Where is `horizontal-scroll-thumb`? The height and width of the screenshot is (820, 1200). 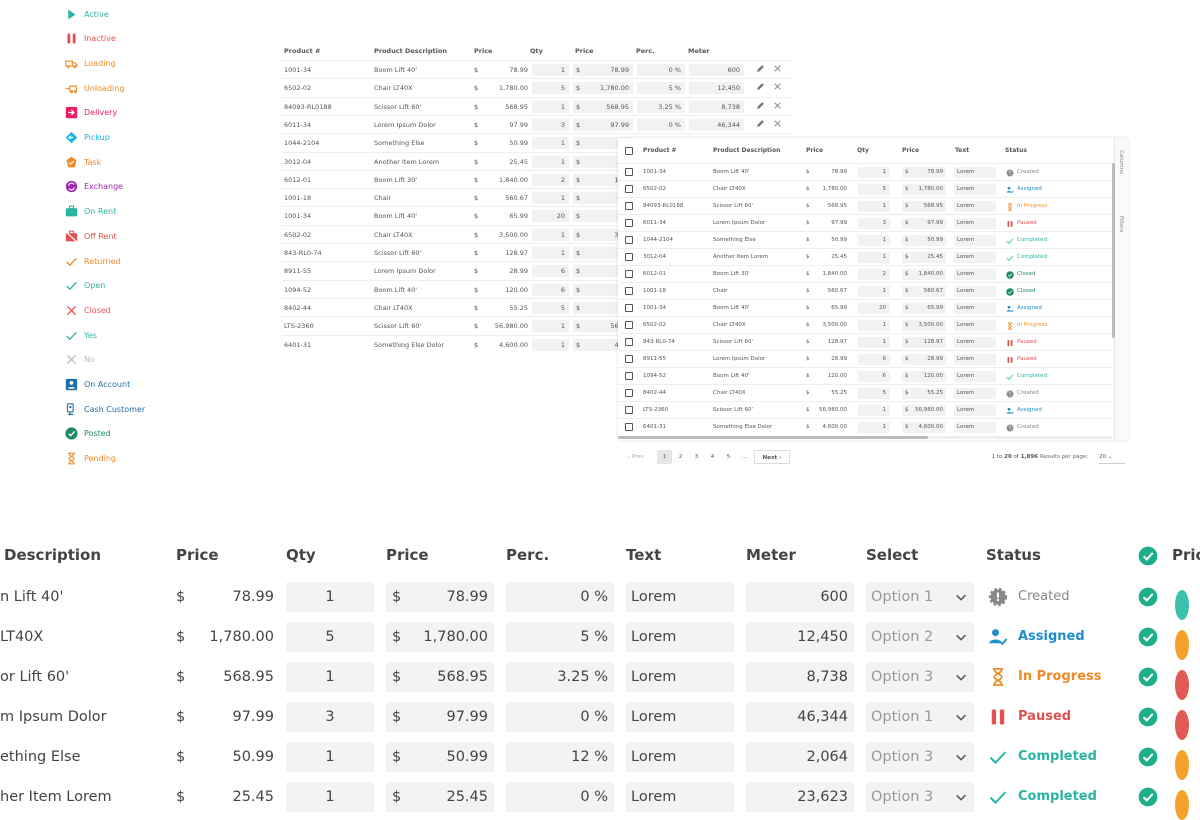 horizontal-scroll-thumb is located at coordinates (773, 437).